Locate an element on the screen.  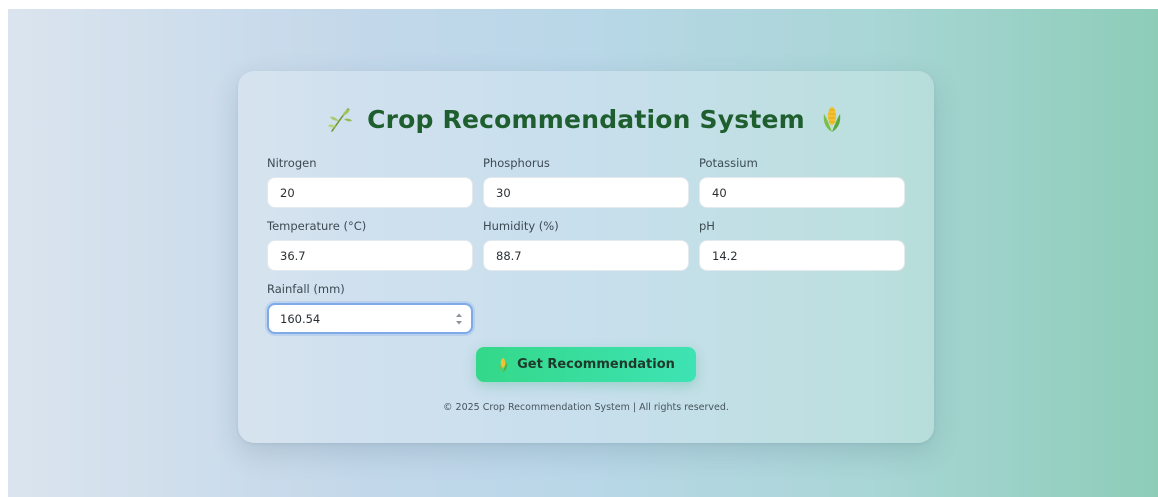
humidity-field: Humidity (%) is located at coordinates (586, 244).